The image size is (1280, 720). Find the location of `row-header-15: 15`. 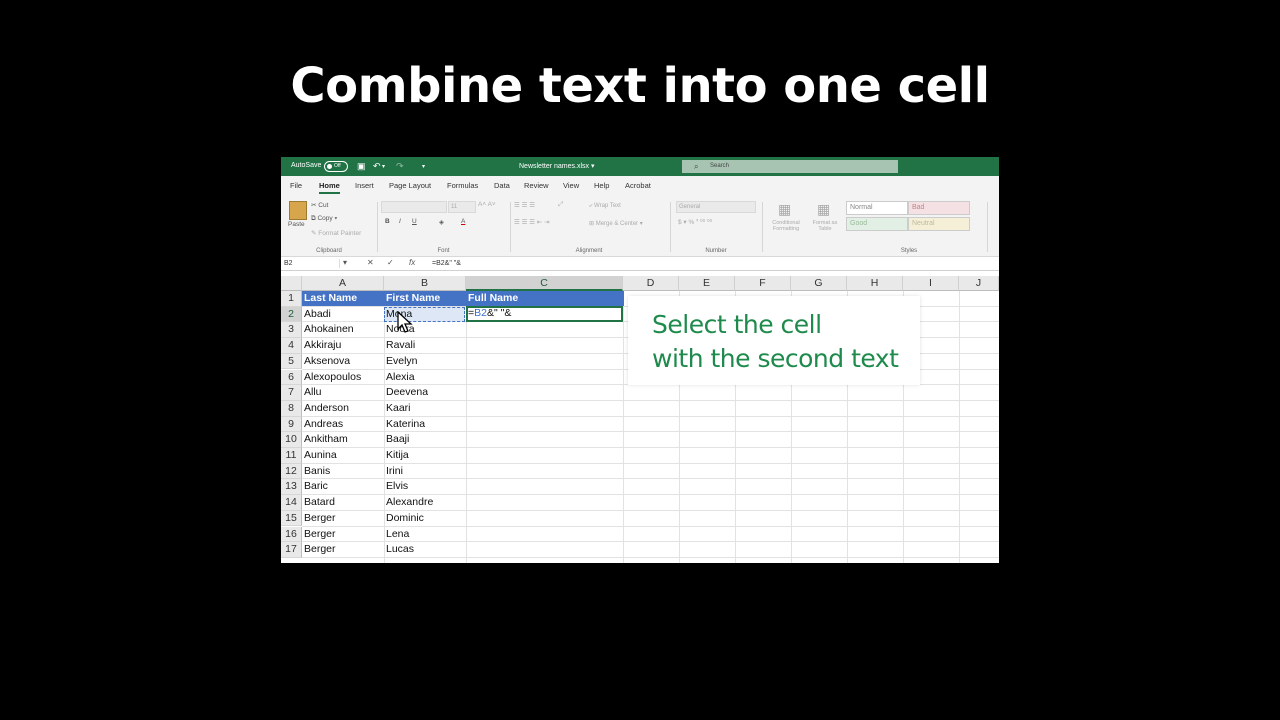

row-header-15: 15 is located at coordinates (291, 518).